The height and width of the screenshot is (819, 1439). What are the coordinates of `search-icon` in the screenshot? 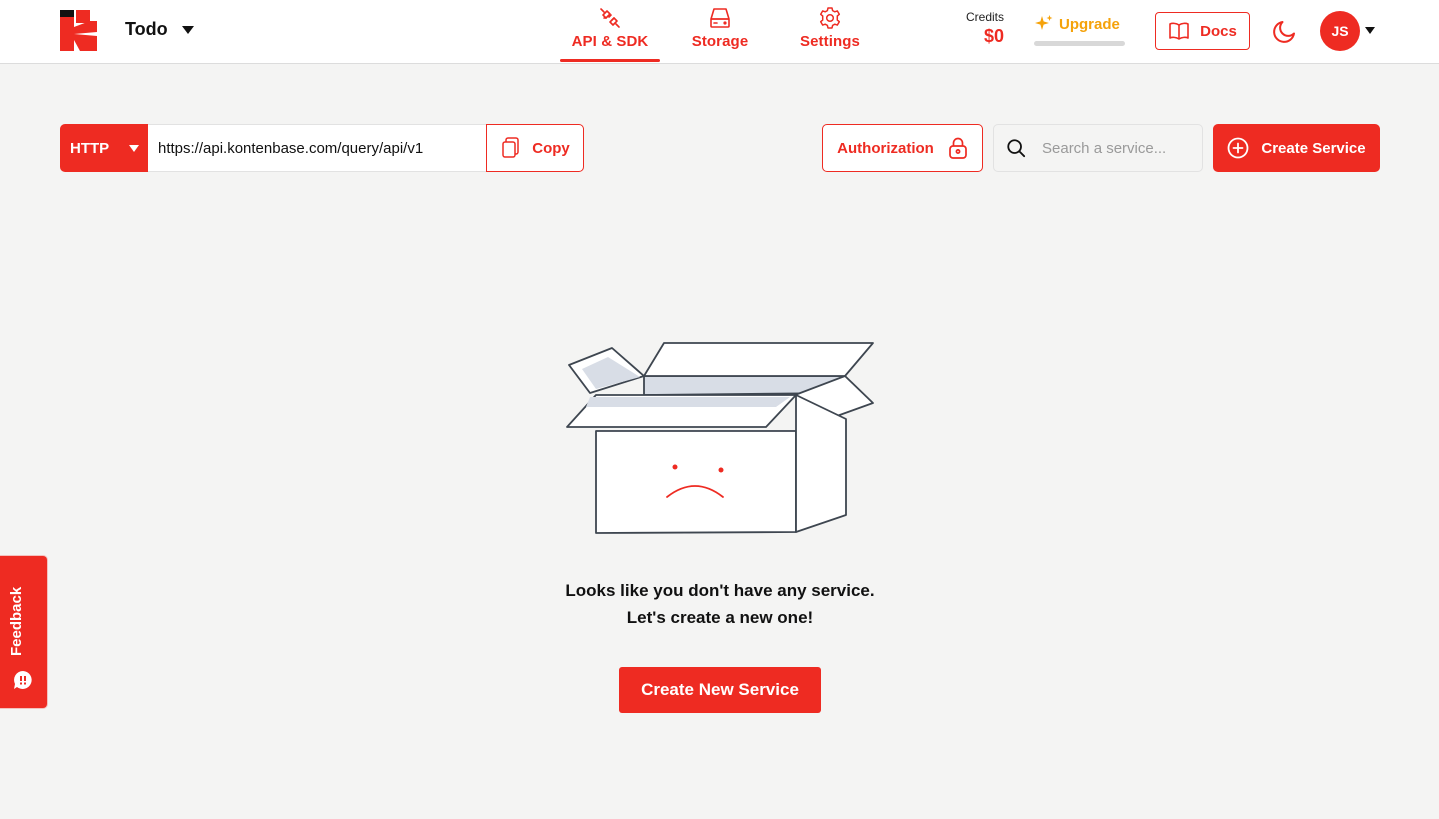 It's located at (1016, 148).